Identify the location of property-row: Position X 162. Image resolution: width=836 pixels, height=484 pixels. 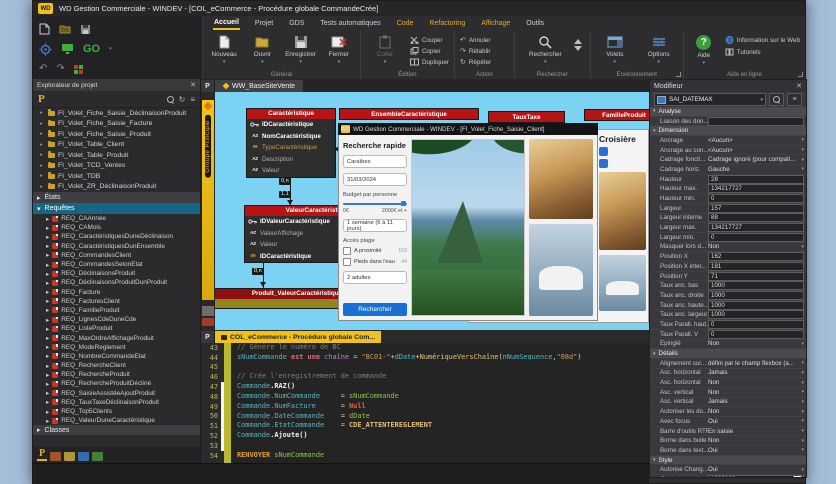
(728, 257).